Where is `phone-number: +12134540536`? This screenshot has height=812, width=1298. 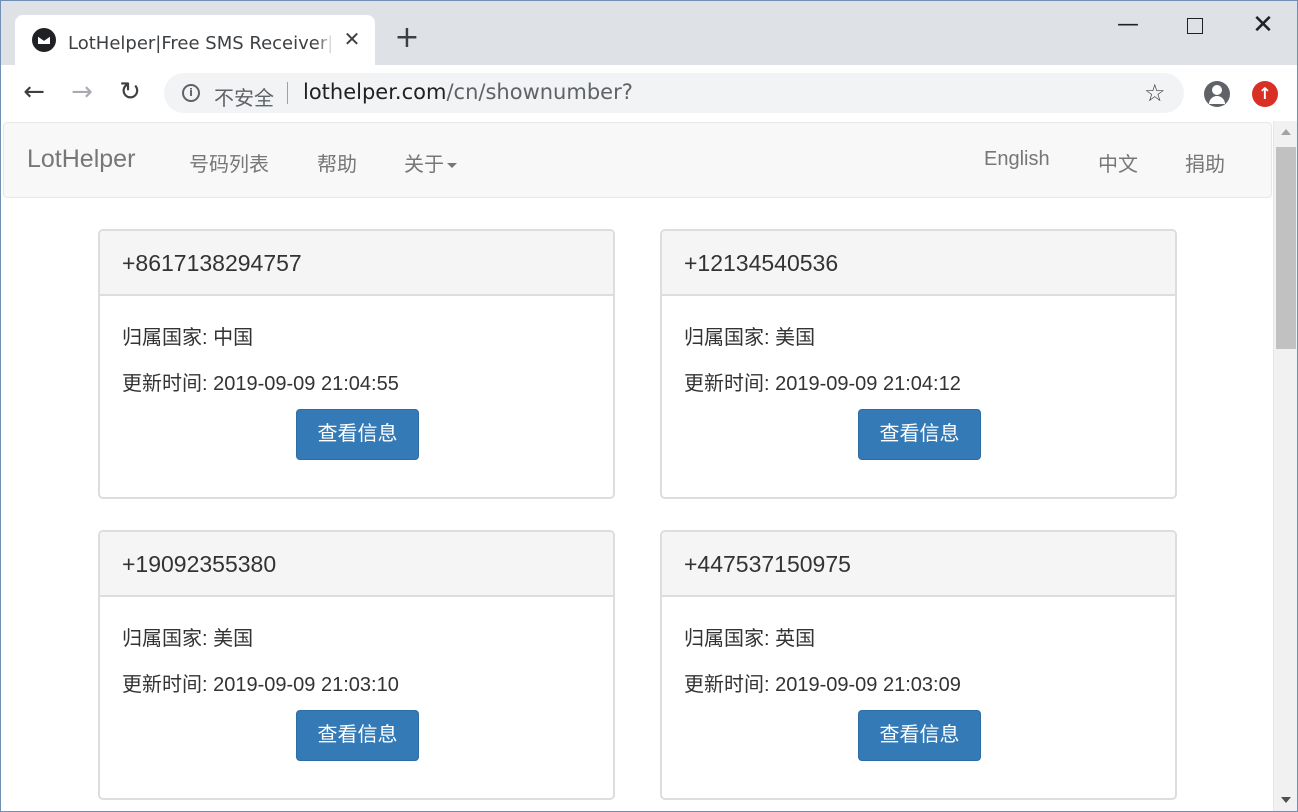
phone-number: +12134540536 is located at coordinates (761, 263).